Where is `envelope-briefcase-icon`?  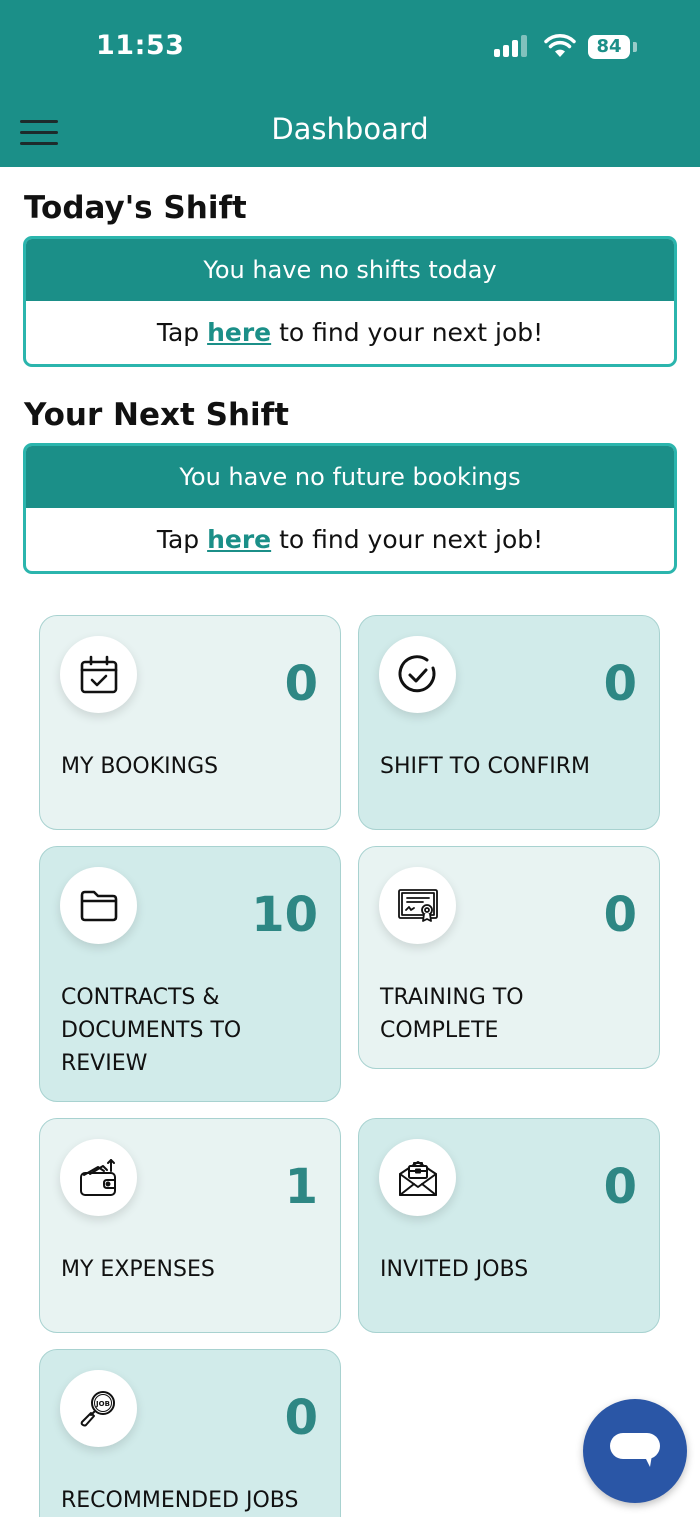 envelope-briefcase-icon is located at coordinates (418, 1178).